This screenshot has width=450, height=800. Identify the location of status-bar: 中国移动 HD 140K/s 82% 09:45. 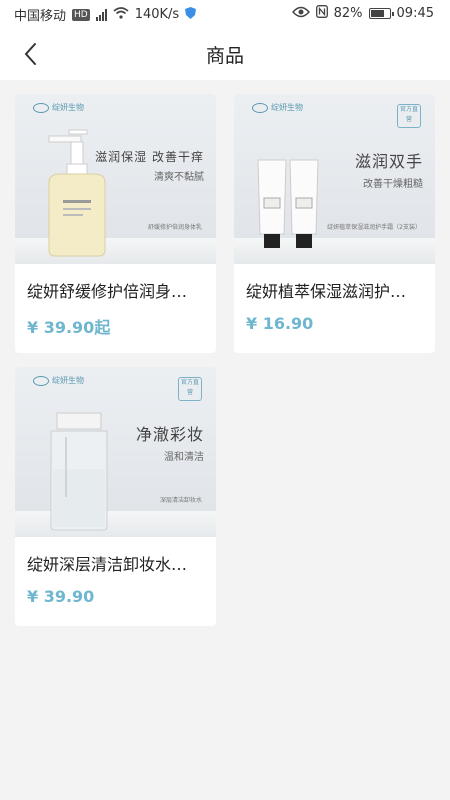
(225, 14).